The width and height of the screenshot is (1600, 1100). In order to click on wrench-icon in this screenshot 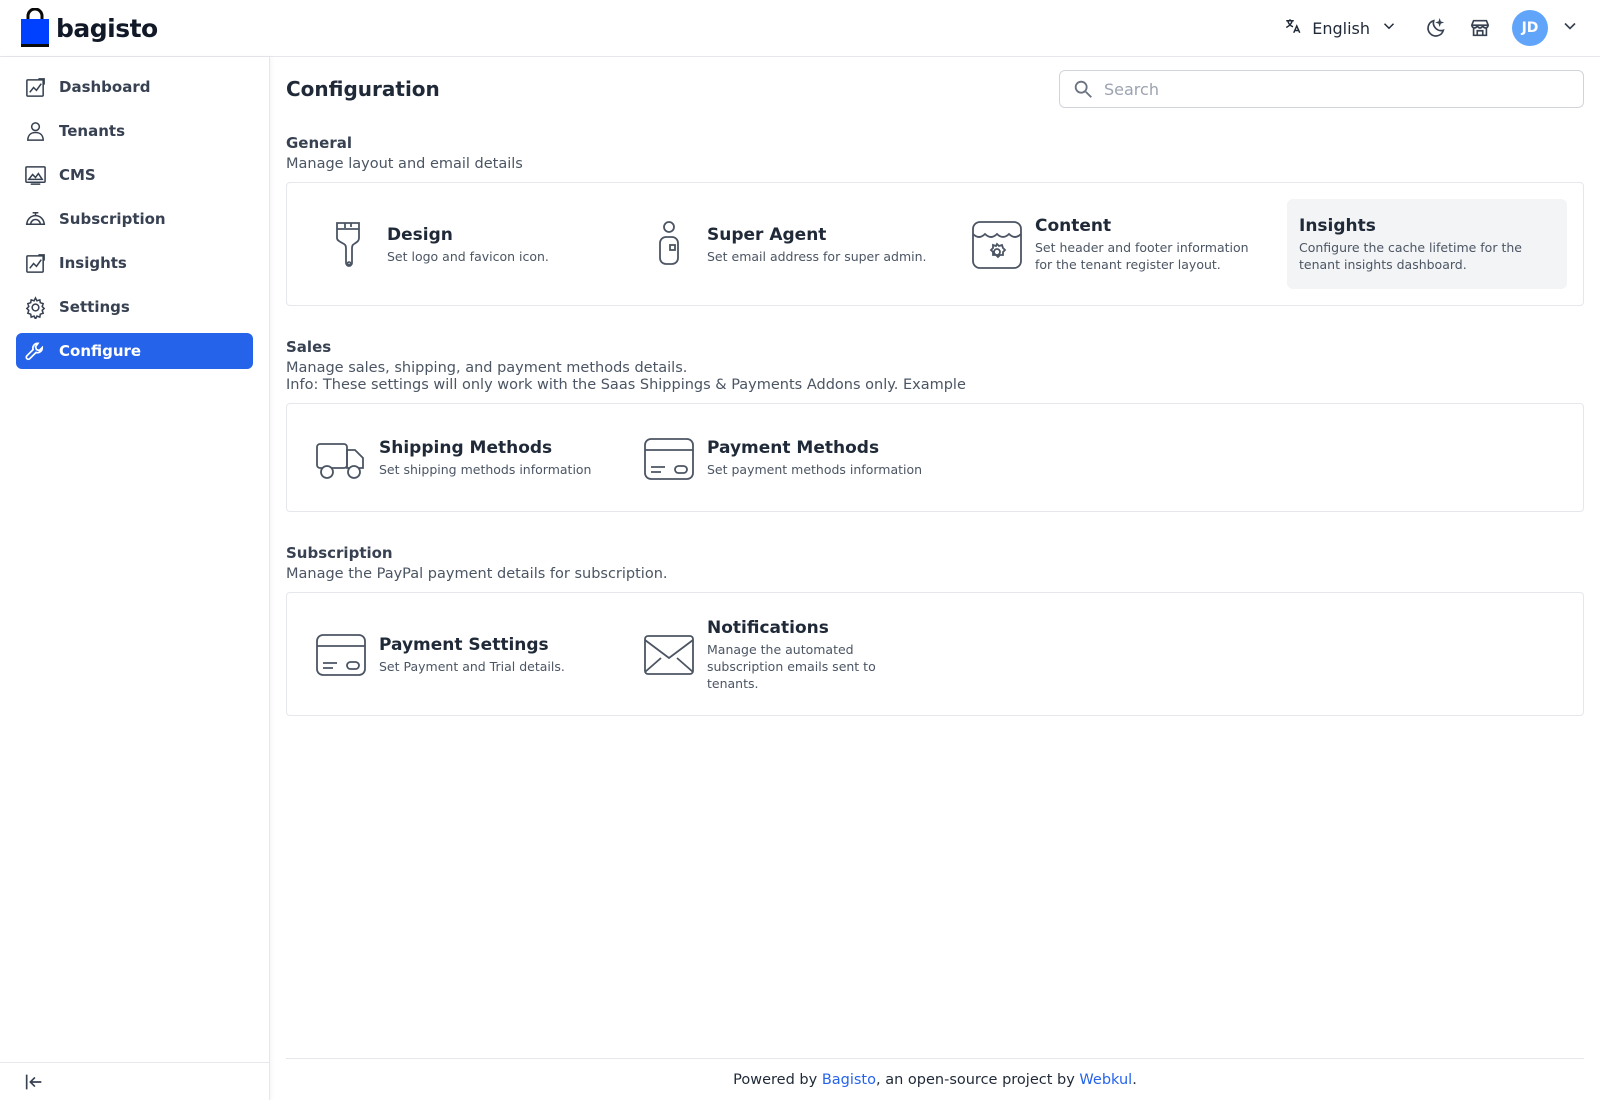, I will do `click(34, 350)`.